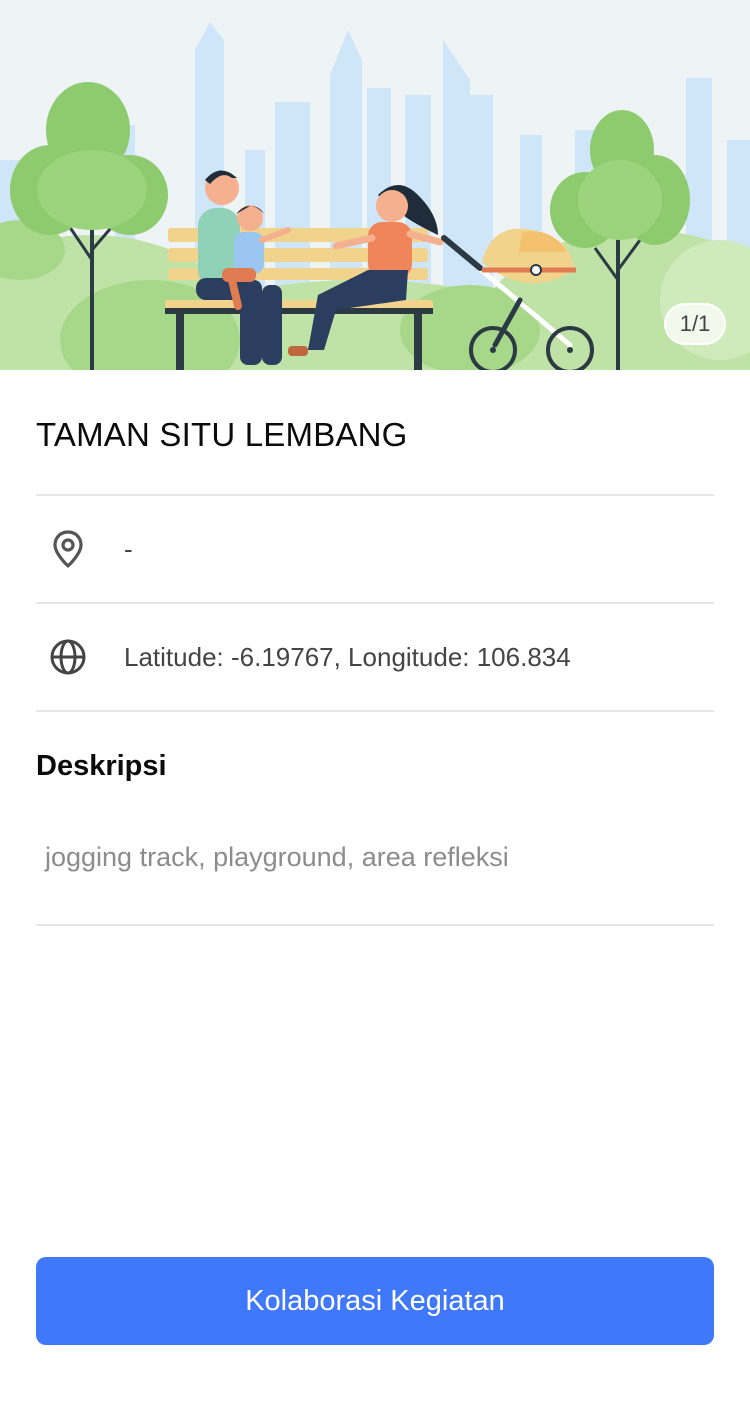  What do you see at coordinates (375, 925) in the screenshot?
I see `divider` at bounding box center [375, 925].